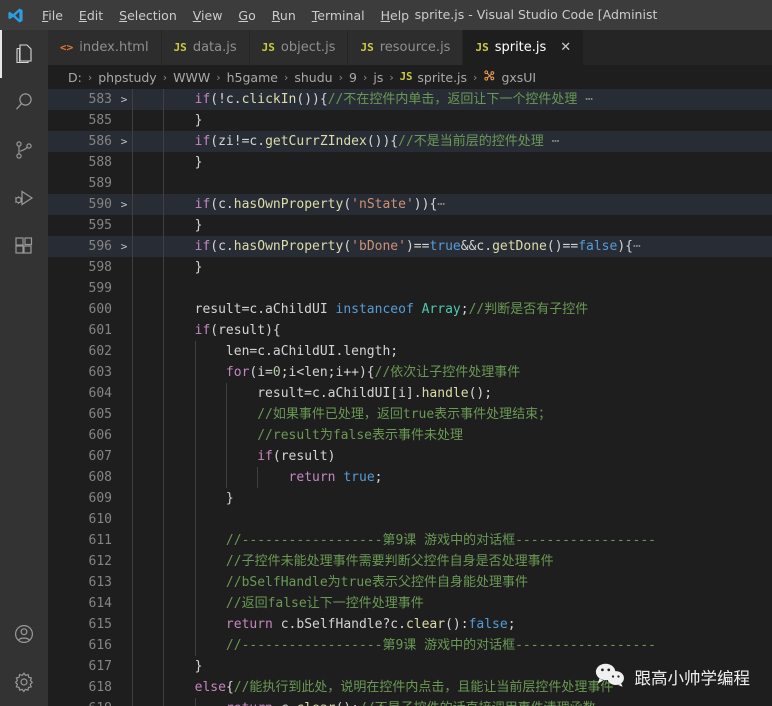  I want to click on line-number: 605, so click(100, 414).